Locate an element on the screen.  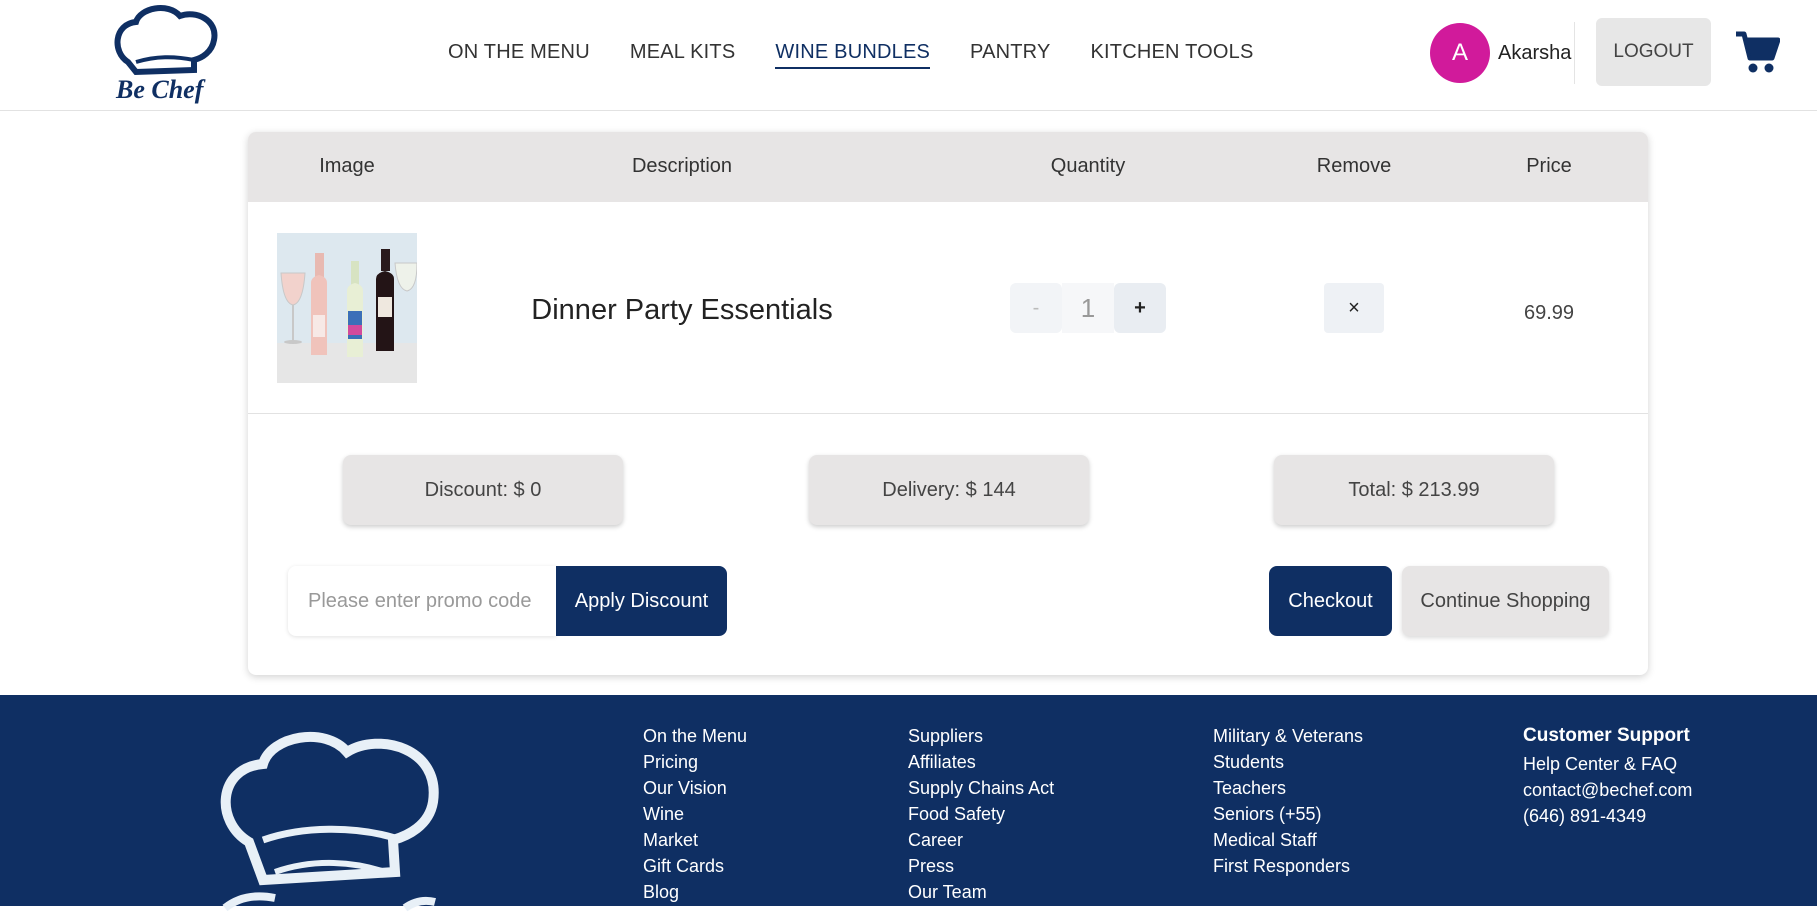
nav-wine-bundles: WINE BUNDLES is located at coordinates (852, 52).